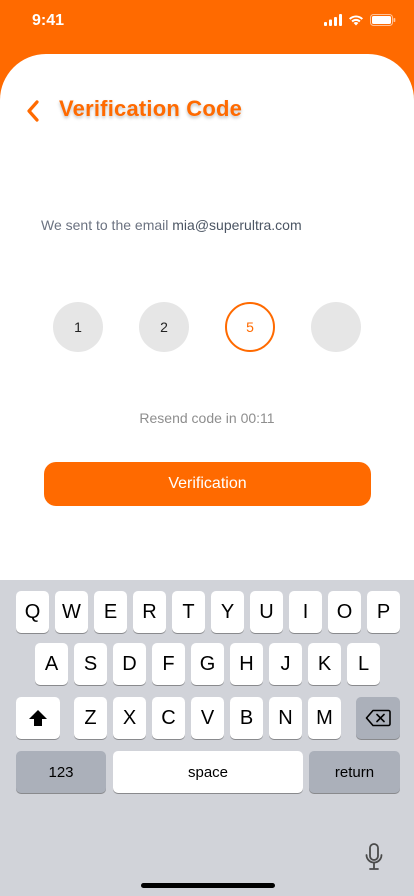  I want to click on code-input-2: 2, so click(164, 327).